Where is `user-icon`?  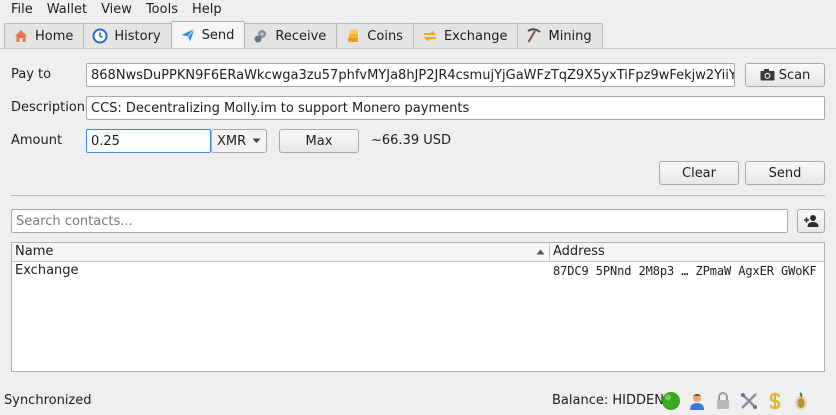 user-icon is located at coordinates (697, 401).